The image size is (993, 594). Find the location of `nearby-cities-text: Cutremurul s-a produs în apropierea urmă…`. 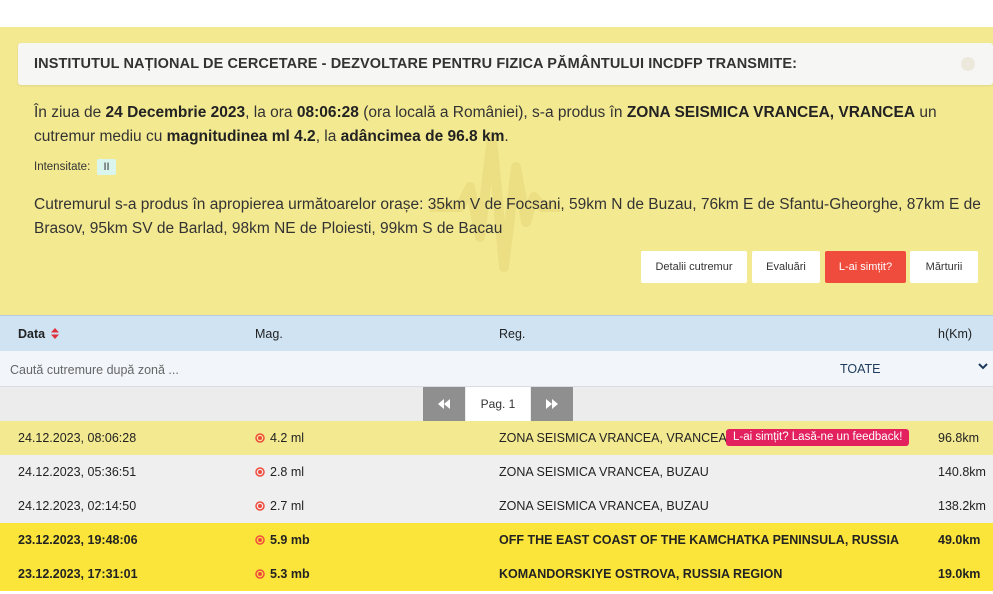

nearby-cities-text: Cutremurul s-a produs în apropierea urmă… is located at coordinates (507, 216).